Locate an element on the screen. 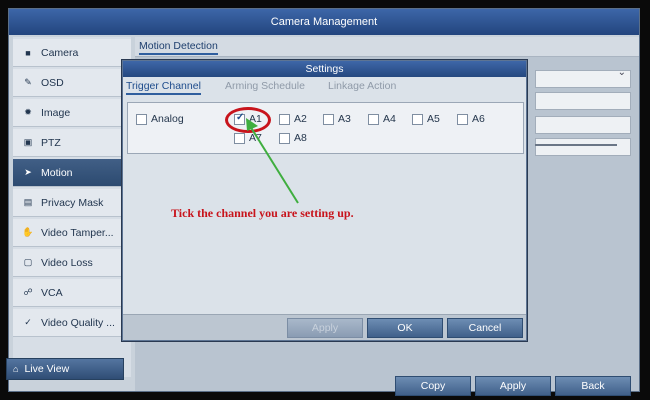 The height and width of the screenshot is (400, 650). arrow-shaft is located at coordinates (274, 164).